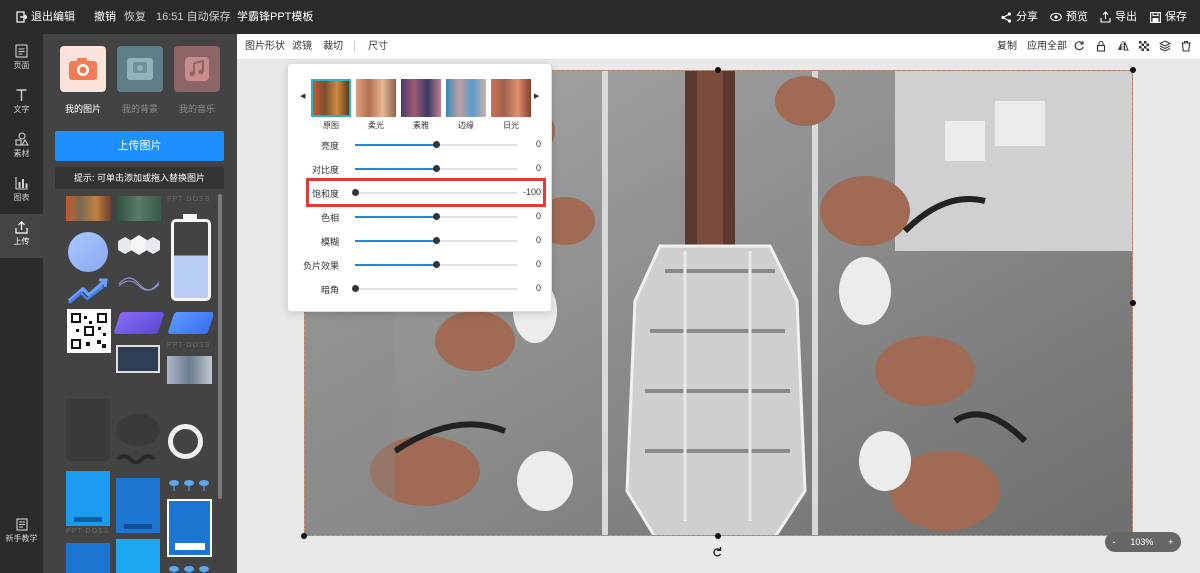 Image resolution: width=1200 pixels, height=573 pixels. What do you see at coordinates (89, 331) in the screenshot?
I see `asset-qr-code` at bounding box center [89, 331].